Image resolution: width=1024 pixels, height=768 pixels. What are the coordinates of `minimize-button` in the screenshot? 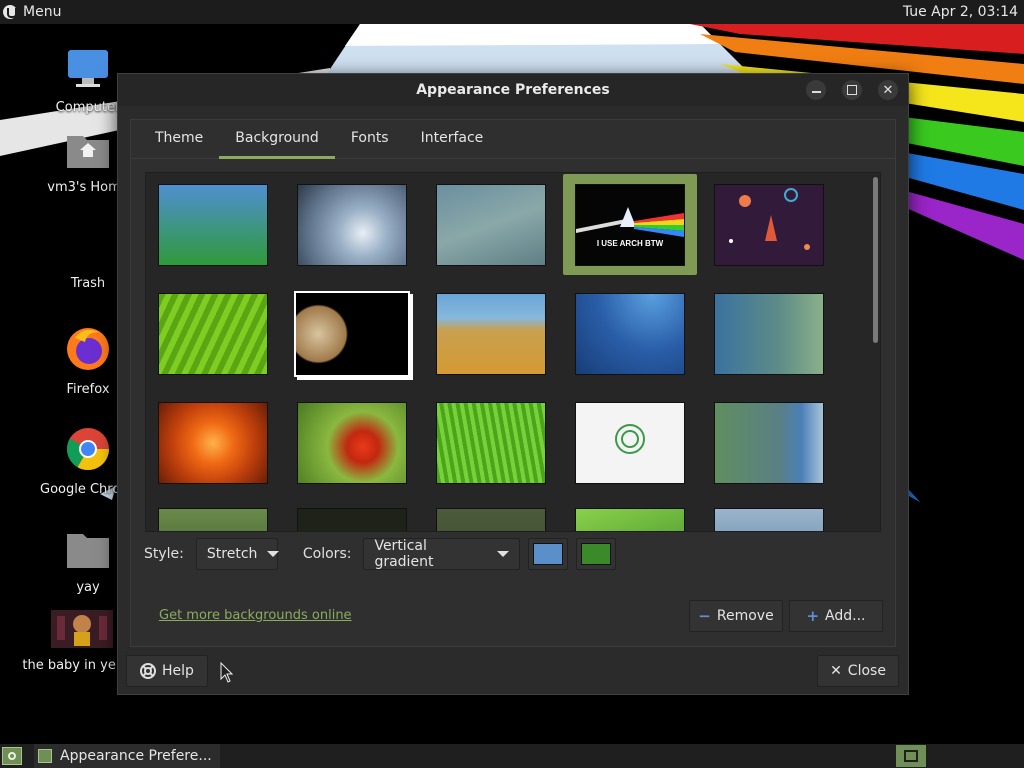 It's located at (816, 90).